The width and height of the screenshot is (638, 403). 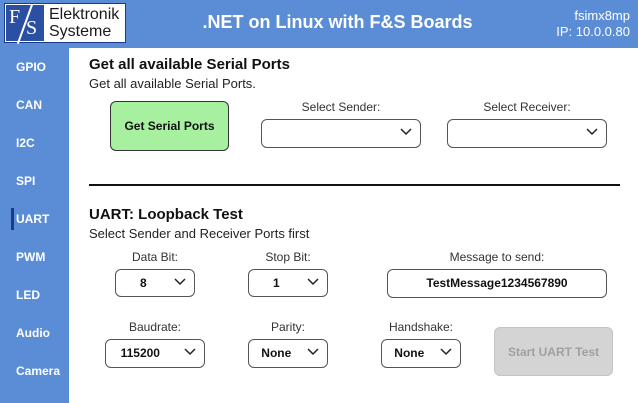 I want to click on sidebar-item-gpio: GPIO, so click(x=34, y=67).